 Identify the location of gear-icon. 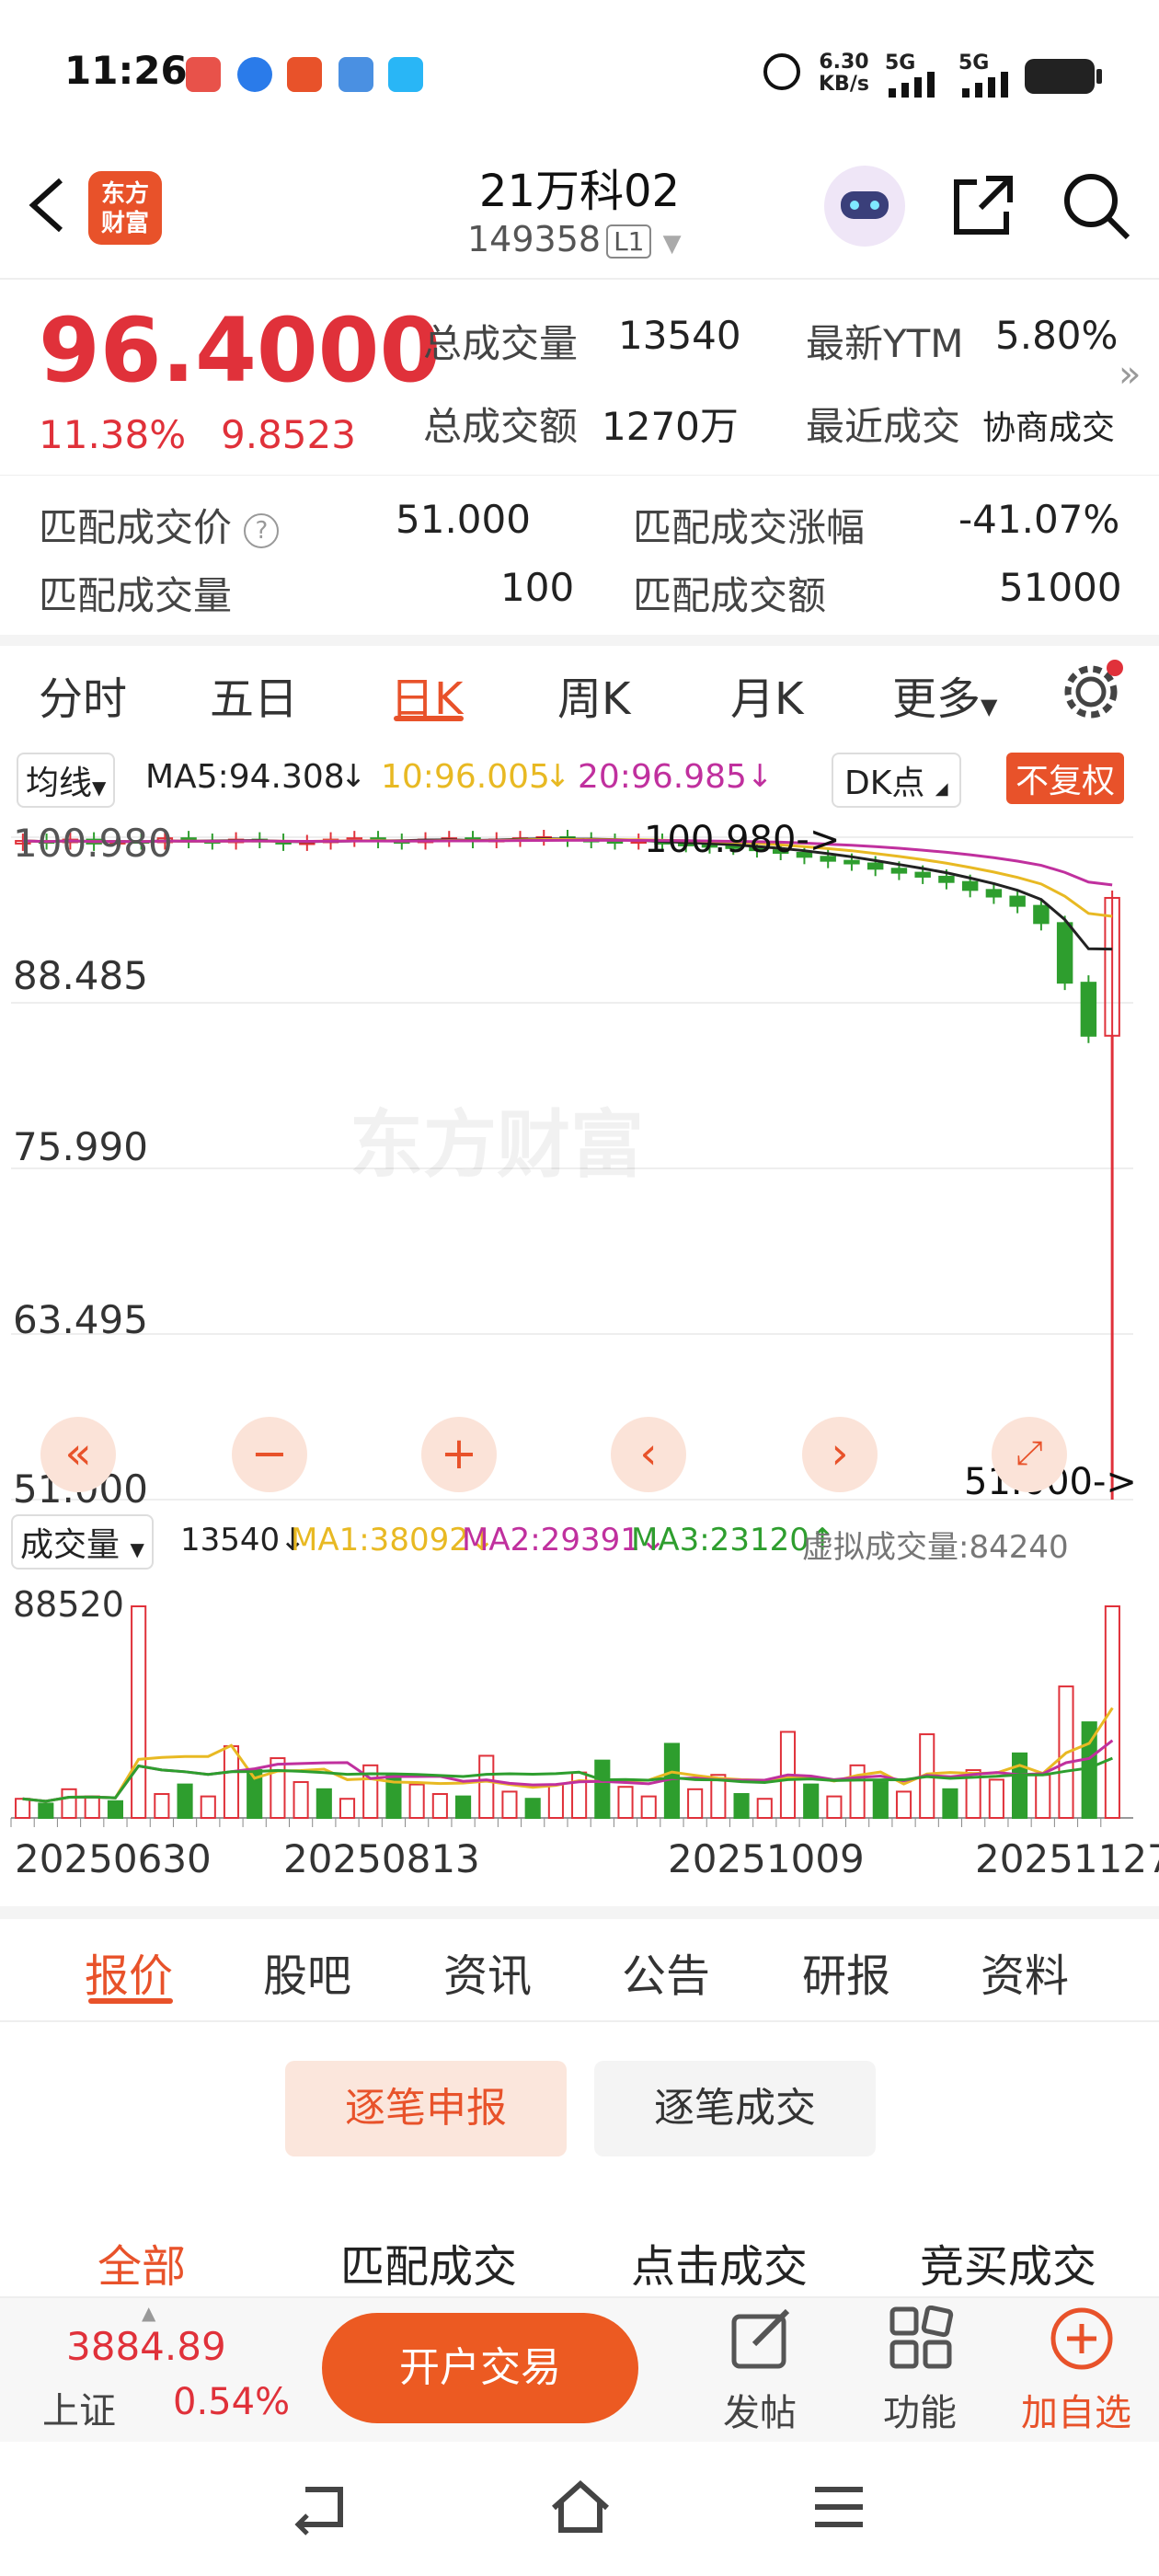
(1092, 693).